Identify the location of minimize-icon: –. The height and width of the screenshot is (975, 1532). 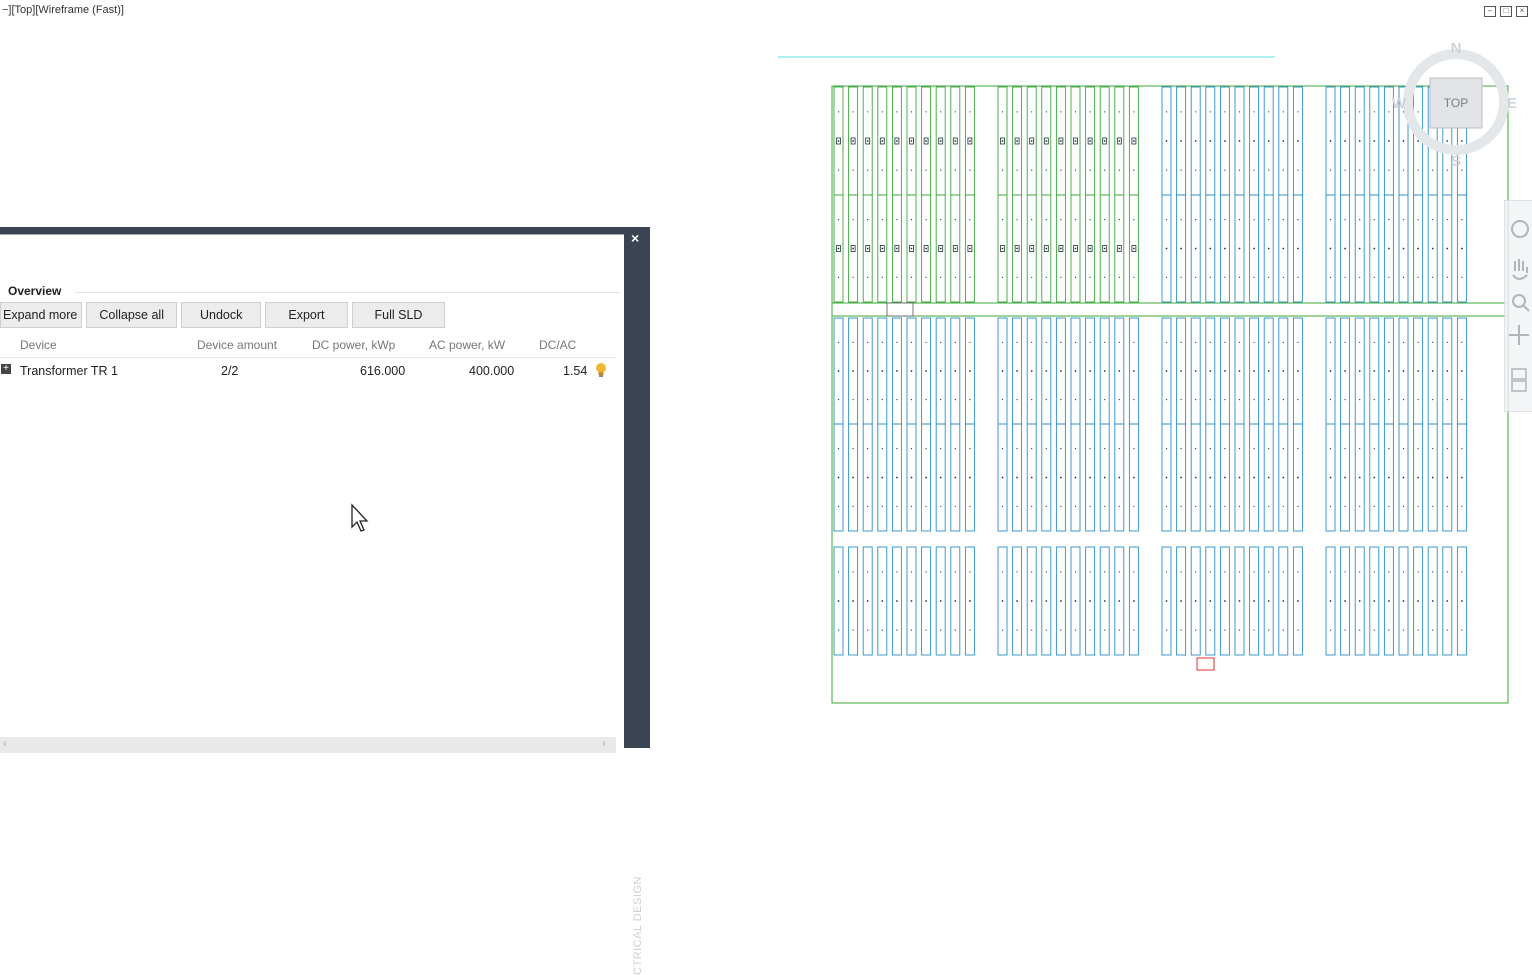
(1490, 11).